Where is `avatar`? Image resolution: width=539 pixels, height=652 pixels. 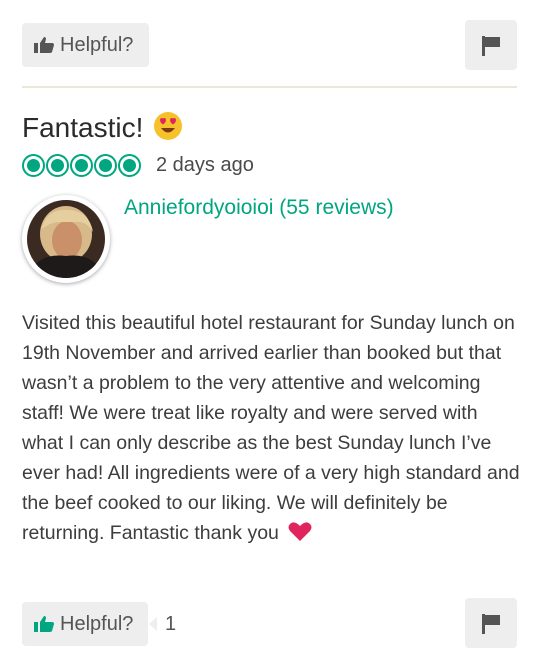 avatar is located at coordinates (66, 239).